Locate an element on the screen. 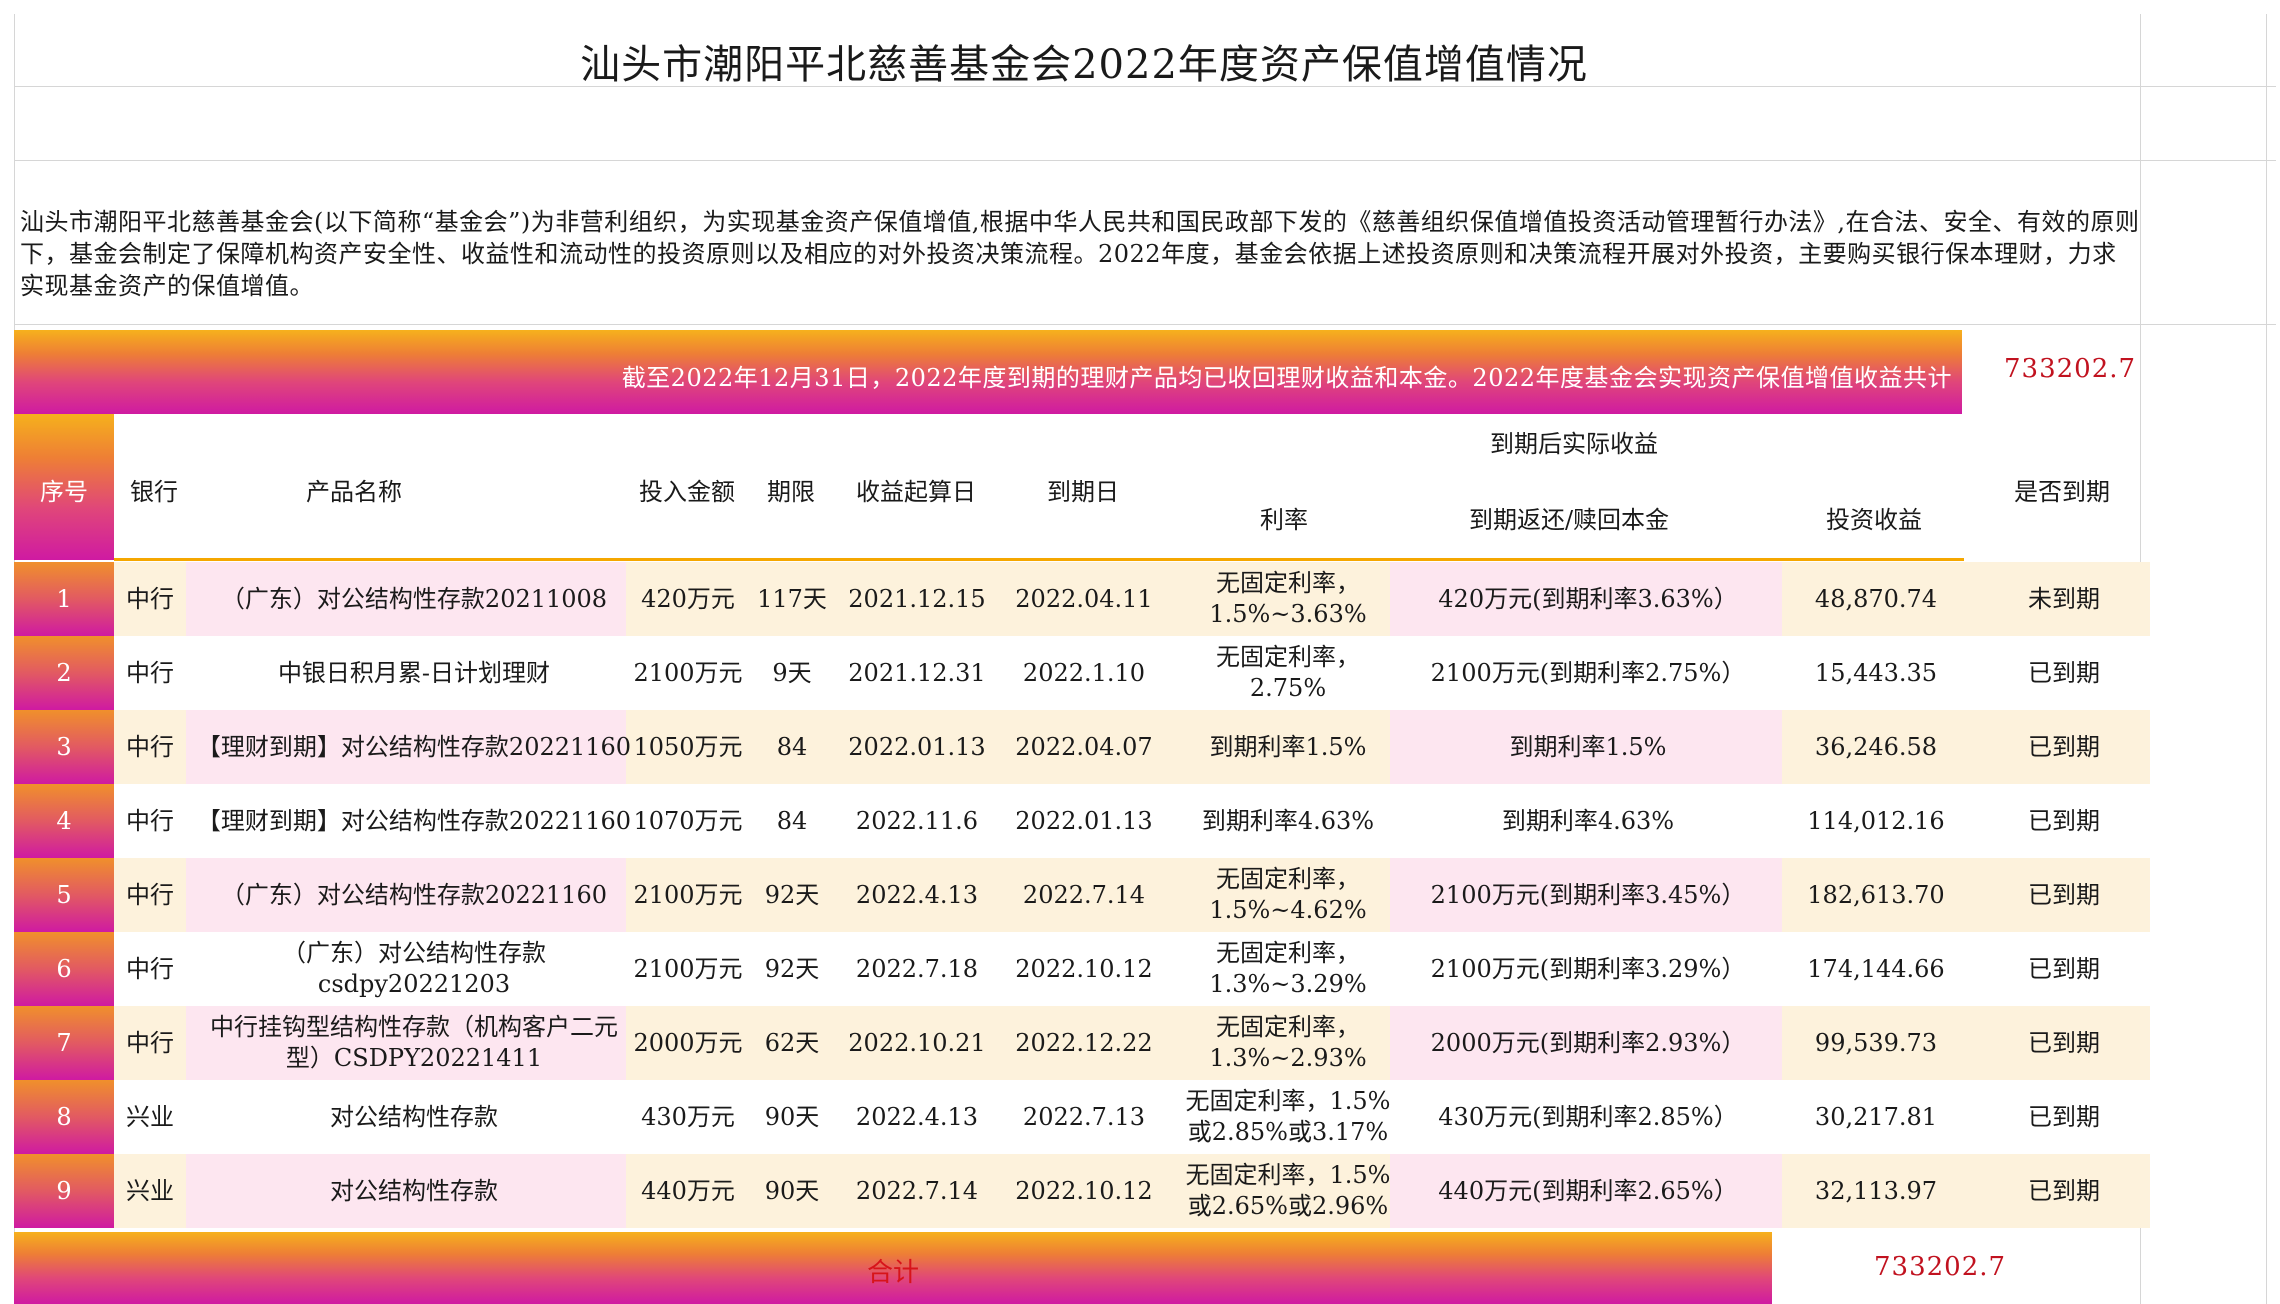 This screenshot has width=2280, height=1304. cell-start: 2022.10.21 is located at coordinates (917, 1042).